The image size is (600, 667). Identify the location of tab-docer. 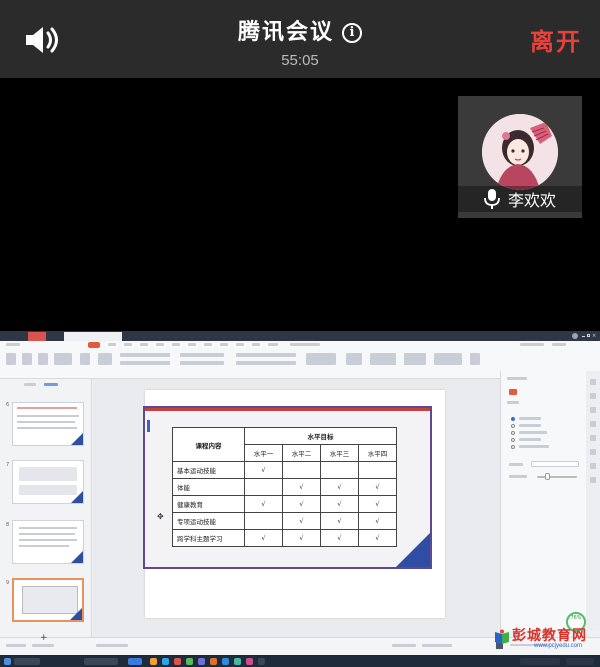
(37, 336).